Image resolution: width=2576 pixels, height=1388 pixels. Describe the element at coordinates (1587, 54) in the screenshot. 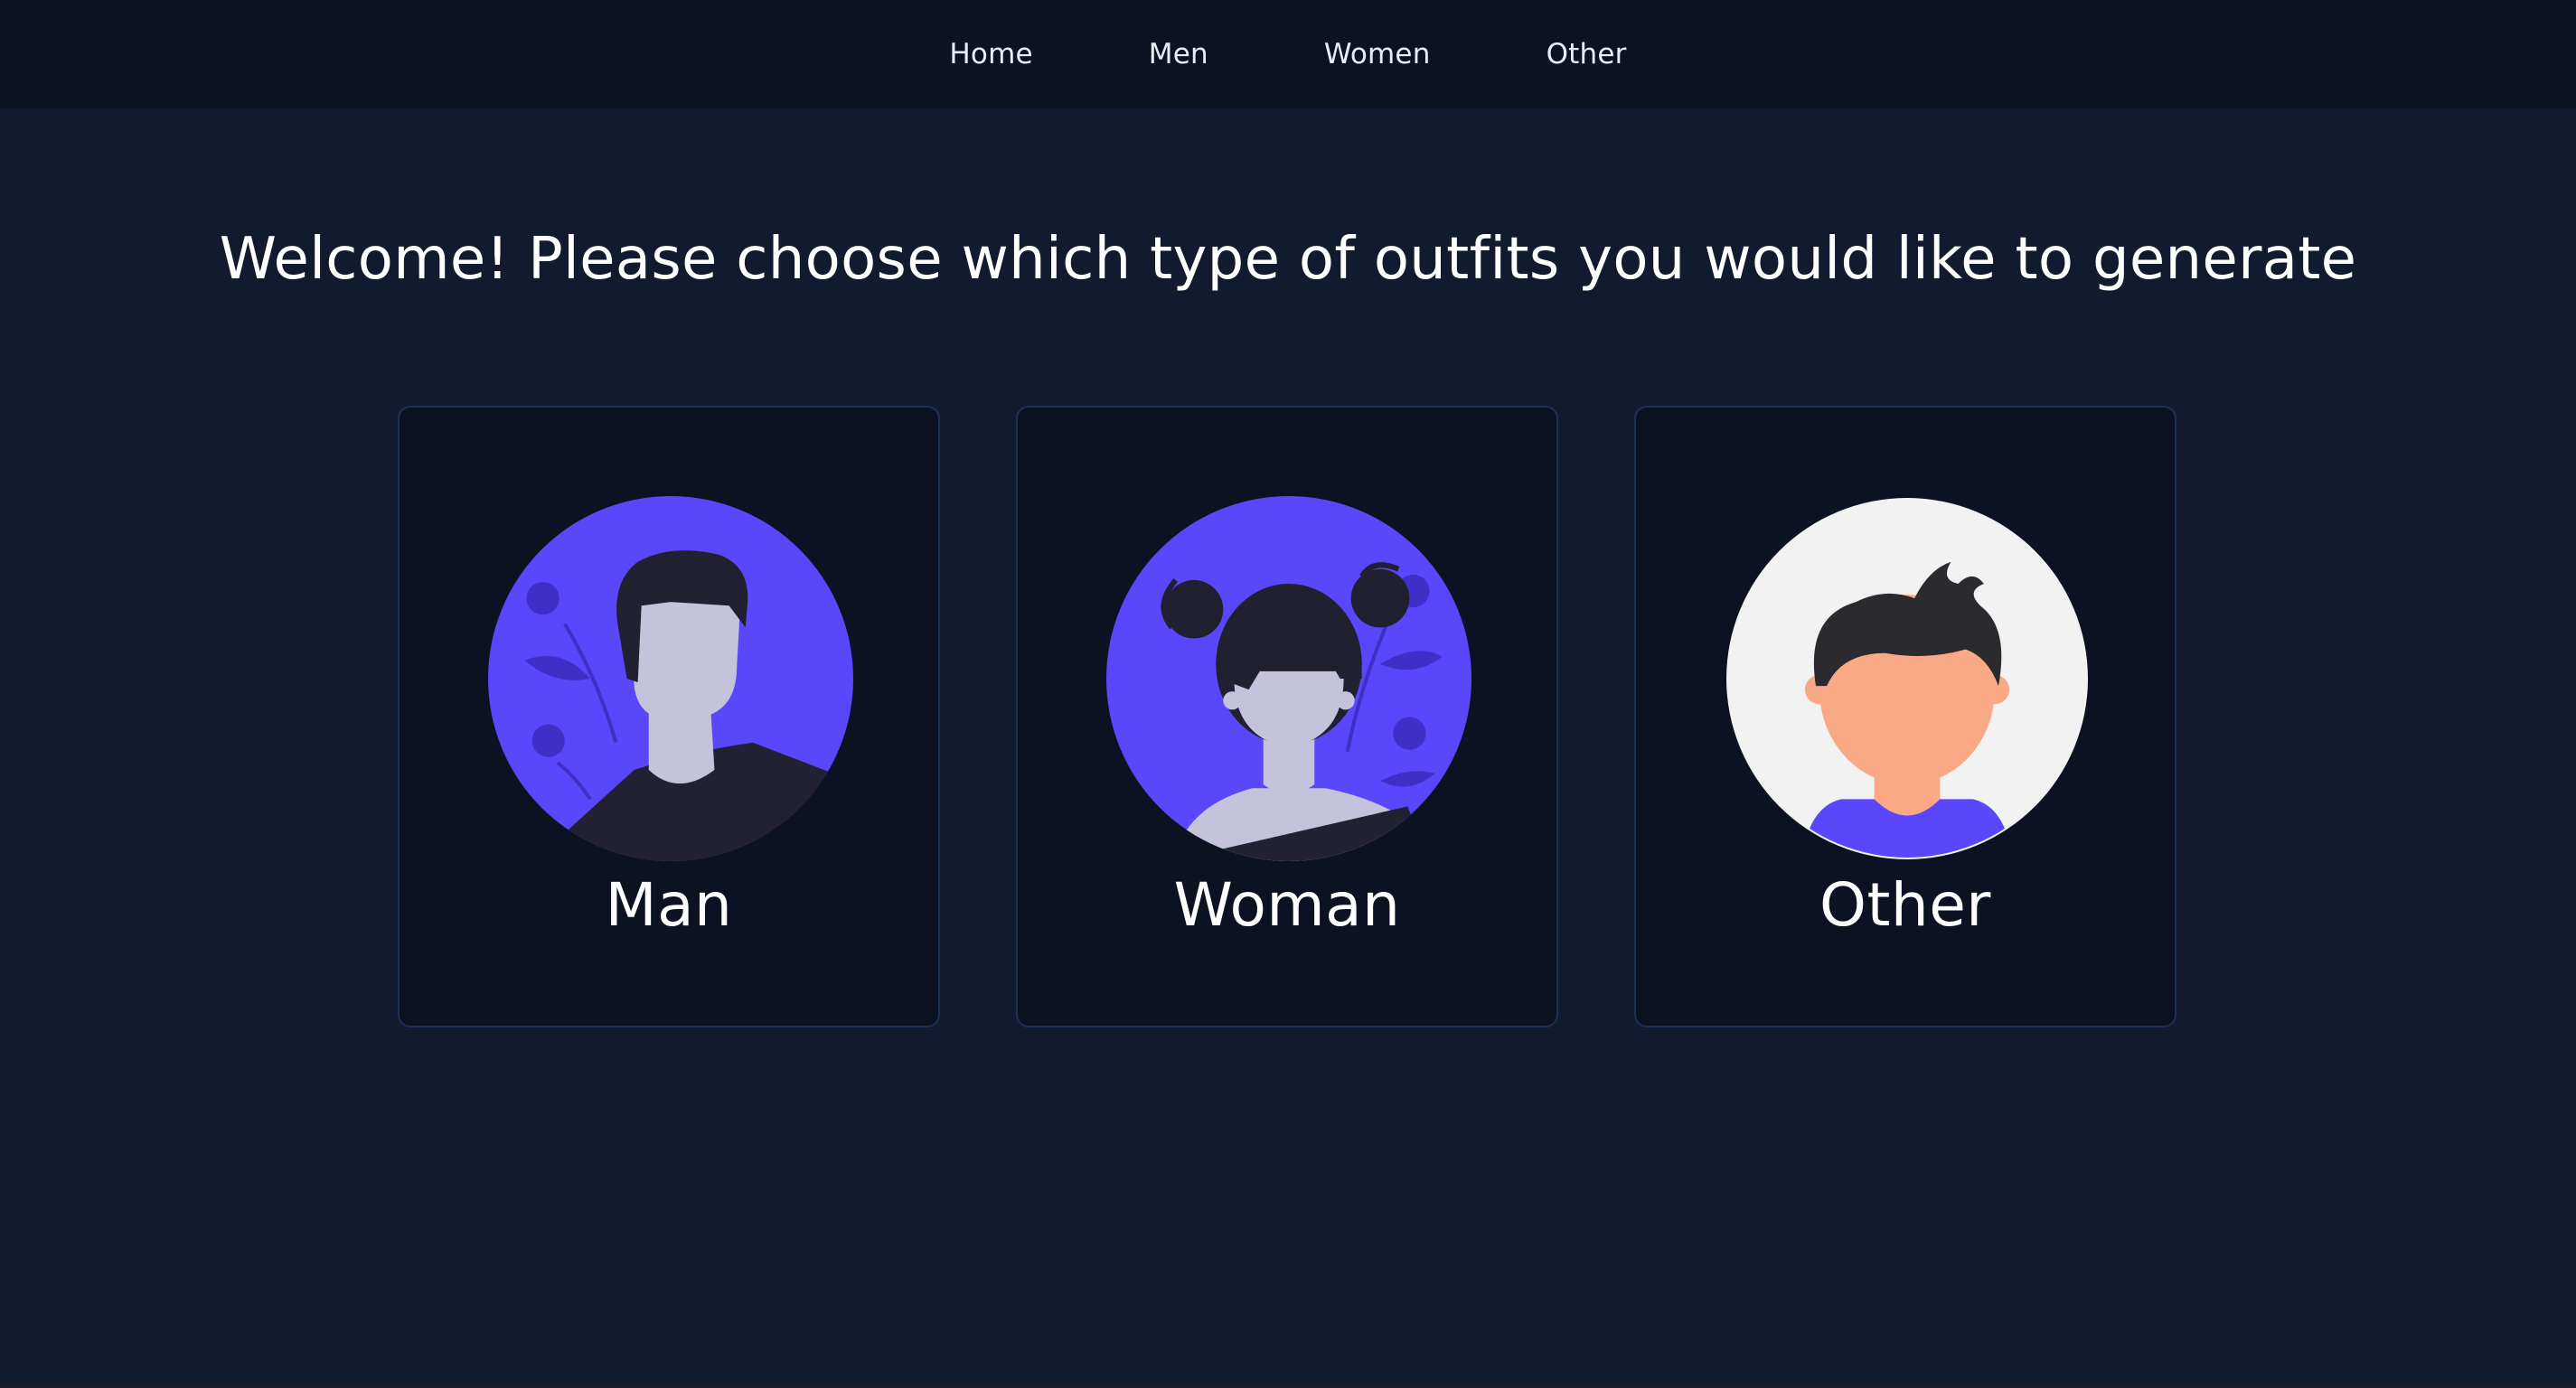

I see `nav-link-other: Other` at that location.